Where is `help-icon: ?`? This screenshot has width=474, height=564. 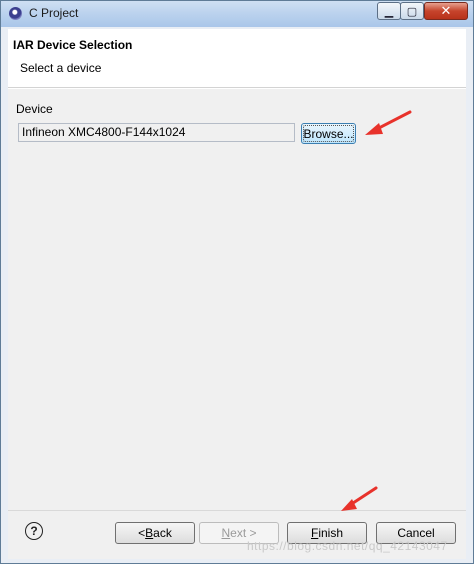 help-icon: ? is located at coordinates (34, 531).